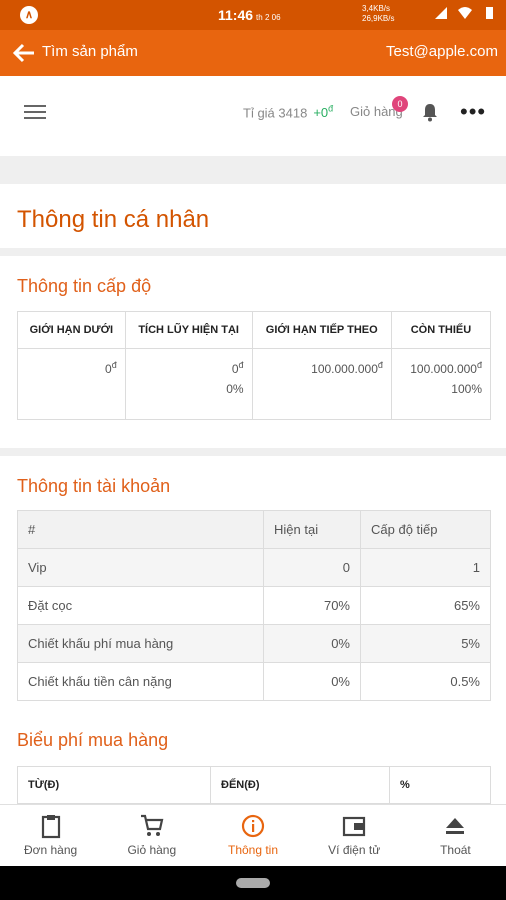 The height and width of the screenshot is (900, 506). Describe the element at coordinates (254, 643) in the screenshot. I see `table-row: Chiết khấu phí mua hàng 0% 5%` at that location.